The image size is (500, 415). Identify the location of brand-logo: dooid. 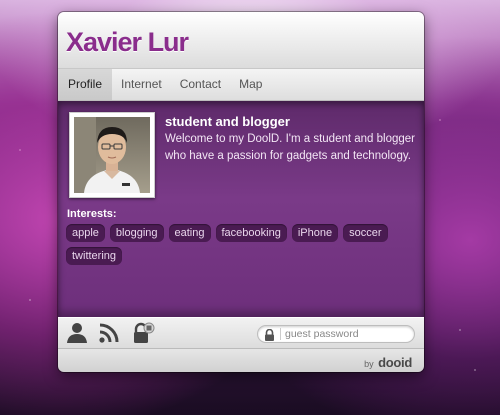
(395, 362).